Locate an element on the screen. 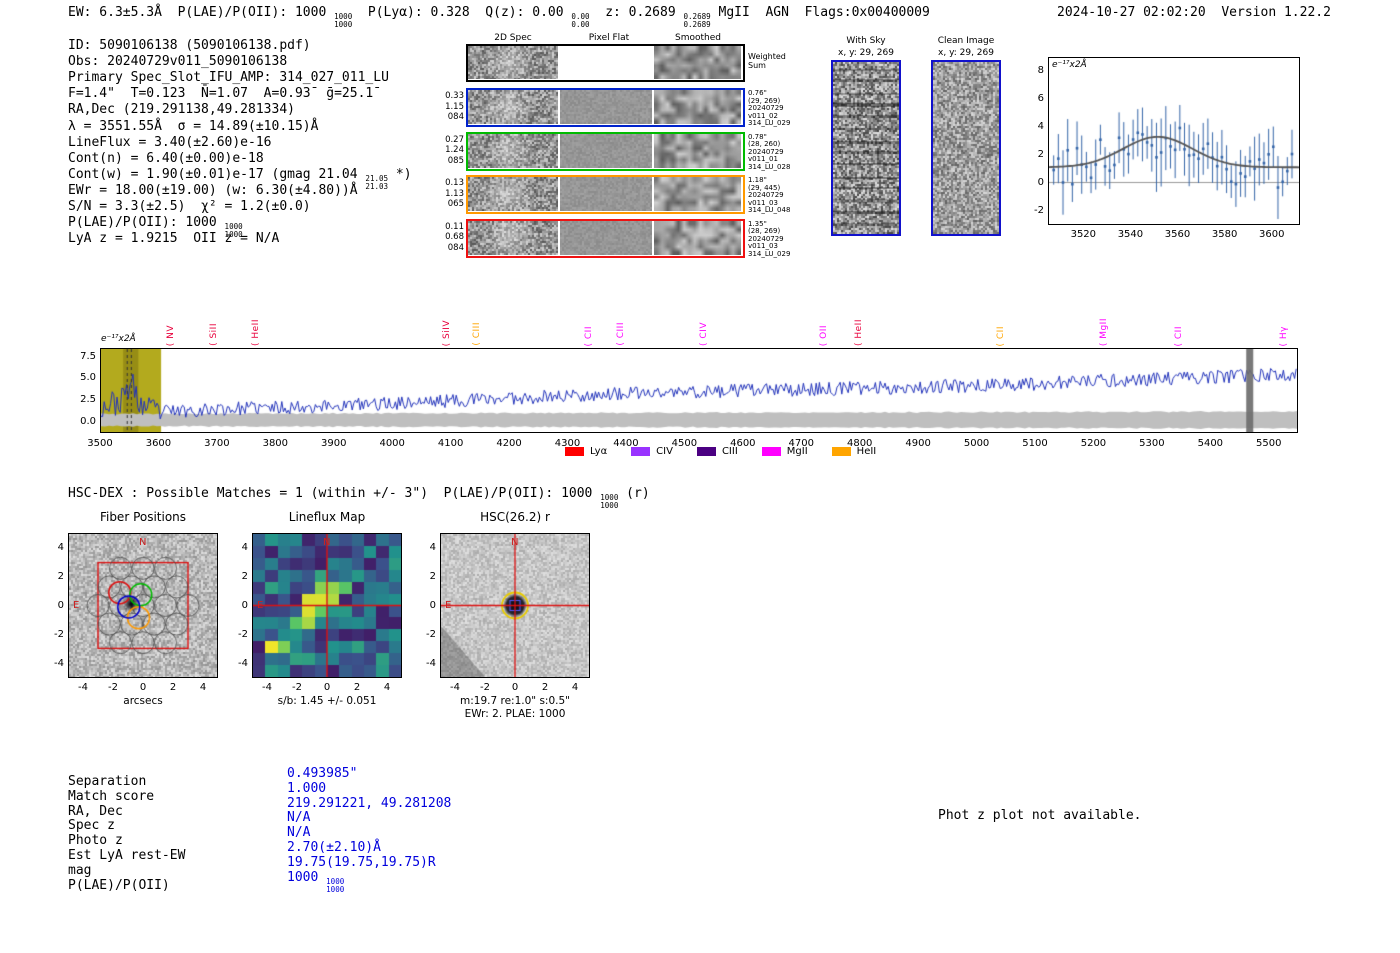 The image size is (1400, 953). twod-row-left-label: 0.33 is located at coordinates (454, 96).